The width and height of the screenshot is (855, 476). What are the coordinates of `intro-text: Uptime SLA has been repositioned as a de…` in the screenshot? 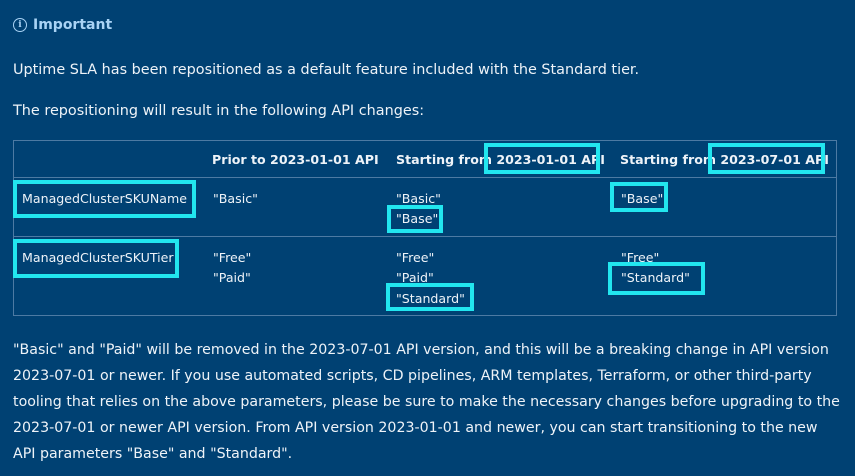 It's located at (326, 70).